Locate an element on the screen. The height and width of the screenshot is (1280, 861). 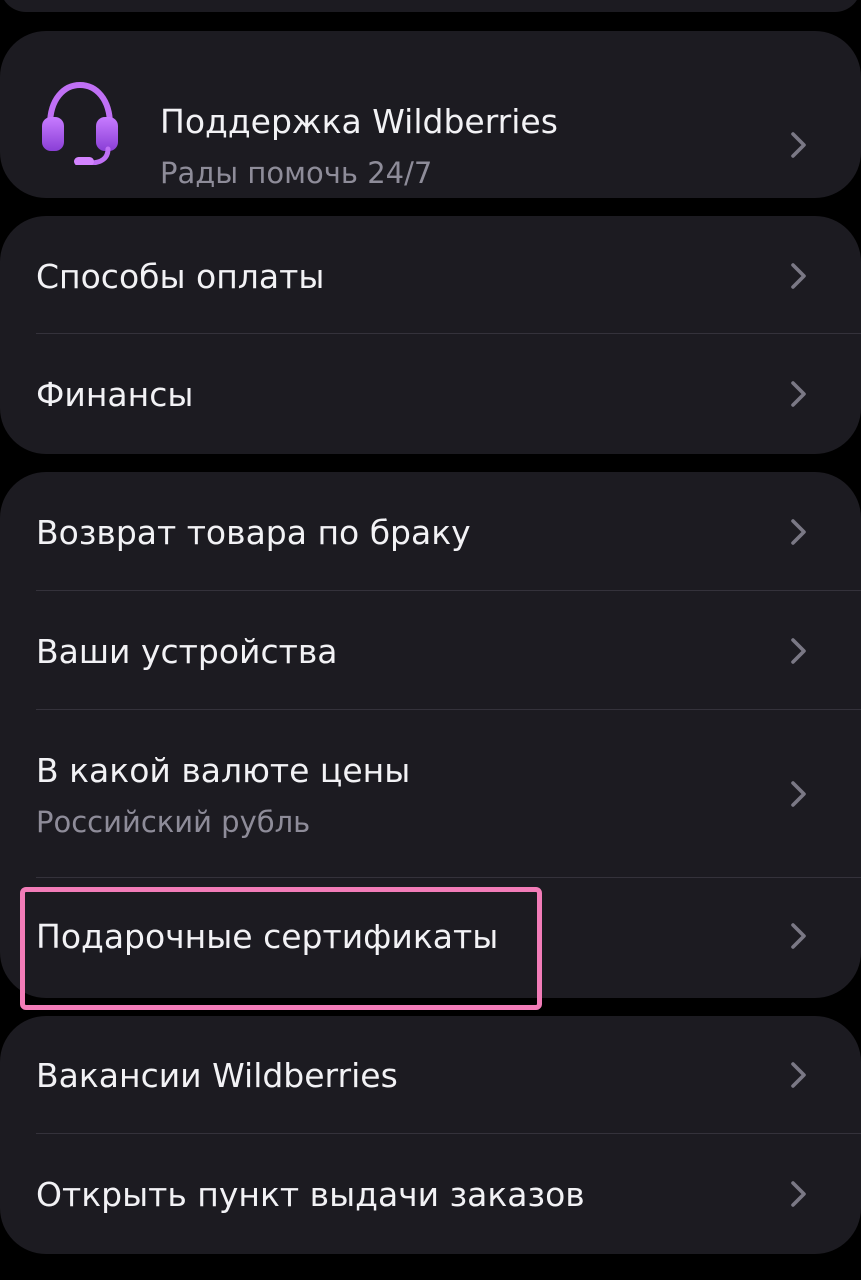
currency-value: Российский рубль is located at coordinates (173, 822).